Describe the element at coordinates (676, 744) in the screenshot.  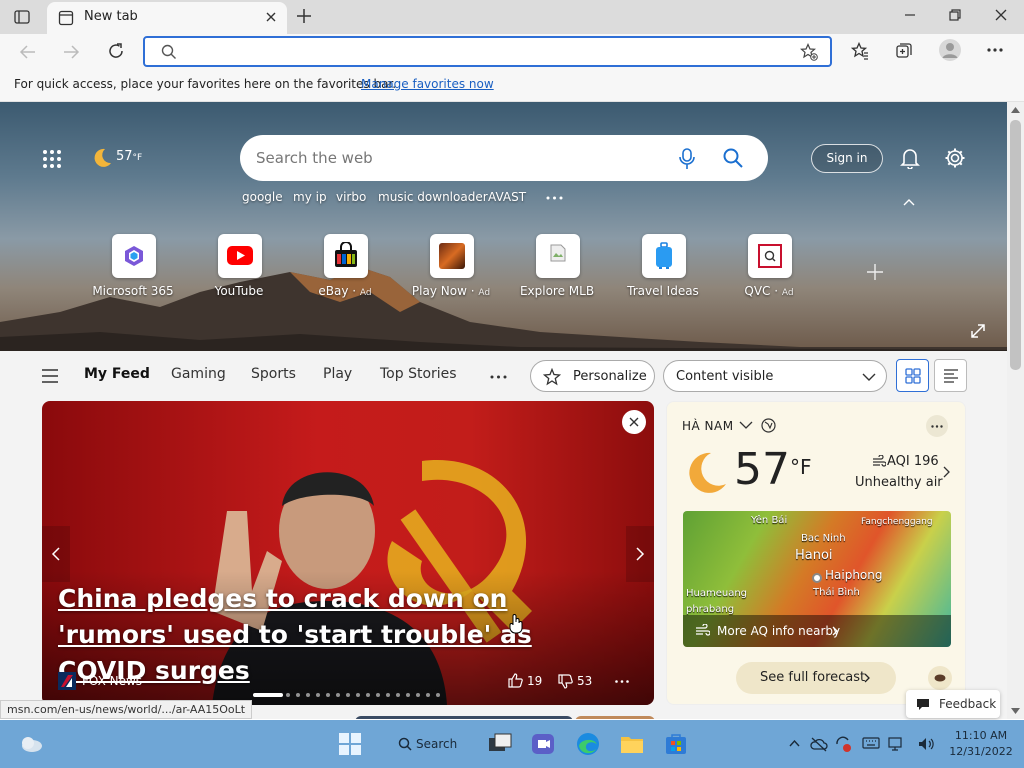
I see `microsoft-store-icon` at that location.